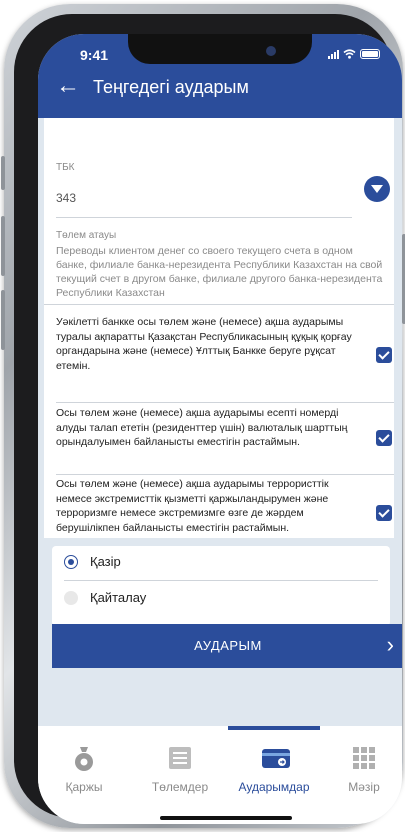  What do you see at coordinates (221, 586) in the screenshot?
I see `schedule-options: Қазір Қайталау` at bounding box center [221, 586].